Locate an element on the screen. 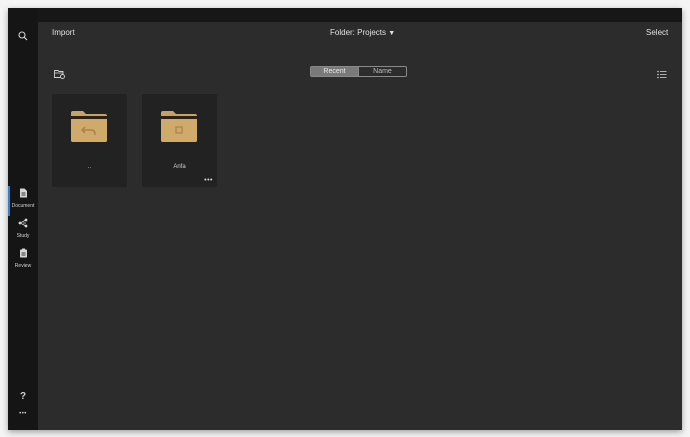 This screenshot has height=437, width=690. import-button: Import is located at coordinates (63, 33).